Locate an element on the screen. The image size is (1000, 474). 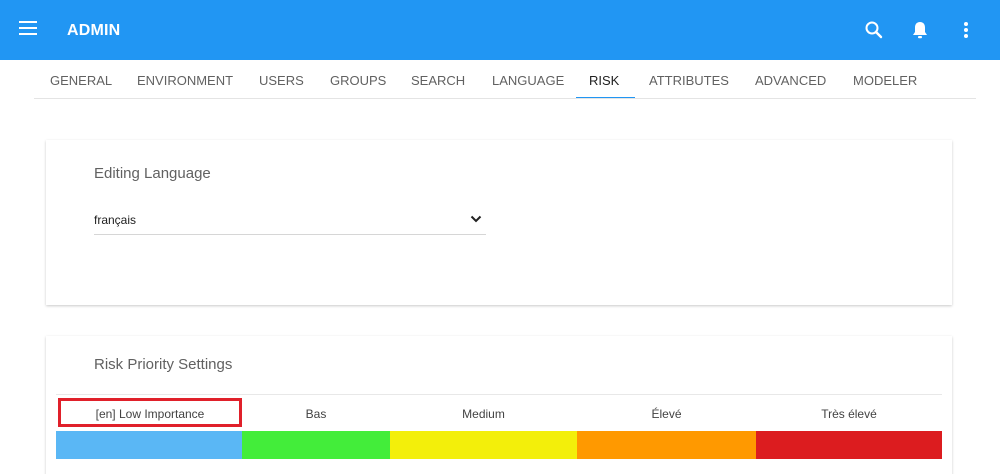
tab-general: GENERAL is located at coordinates (81, 80).